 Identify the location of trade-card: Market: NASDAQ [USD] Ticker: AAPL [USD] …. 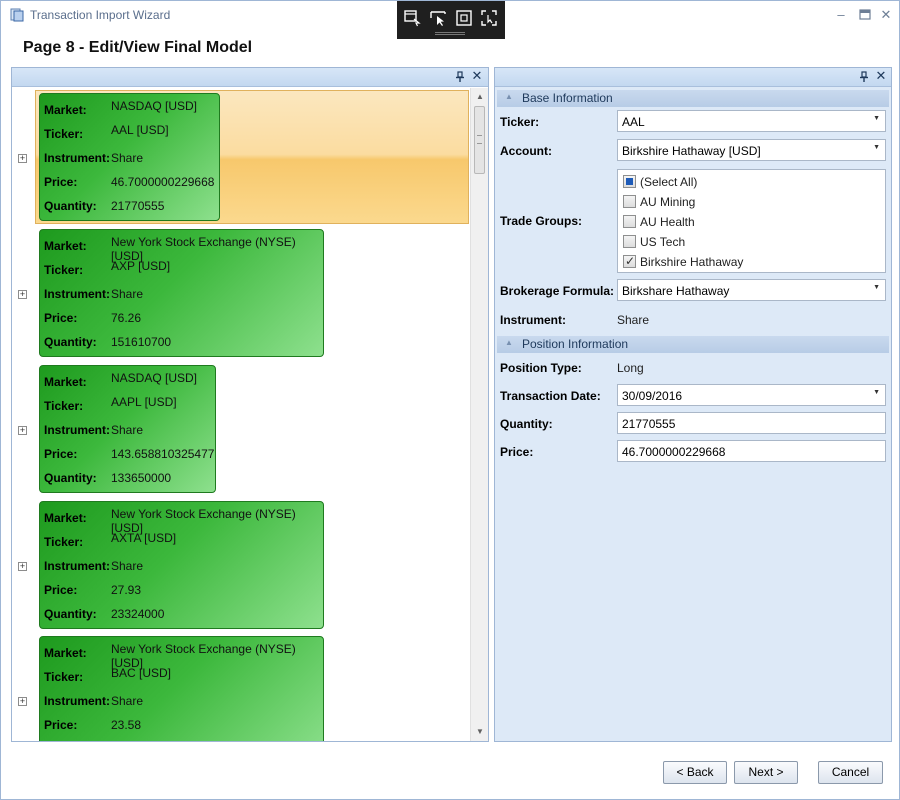
(127, 429).